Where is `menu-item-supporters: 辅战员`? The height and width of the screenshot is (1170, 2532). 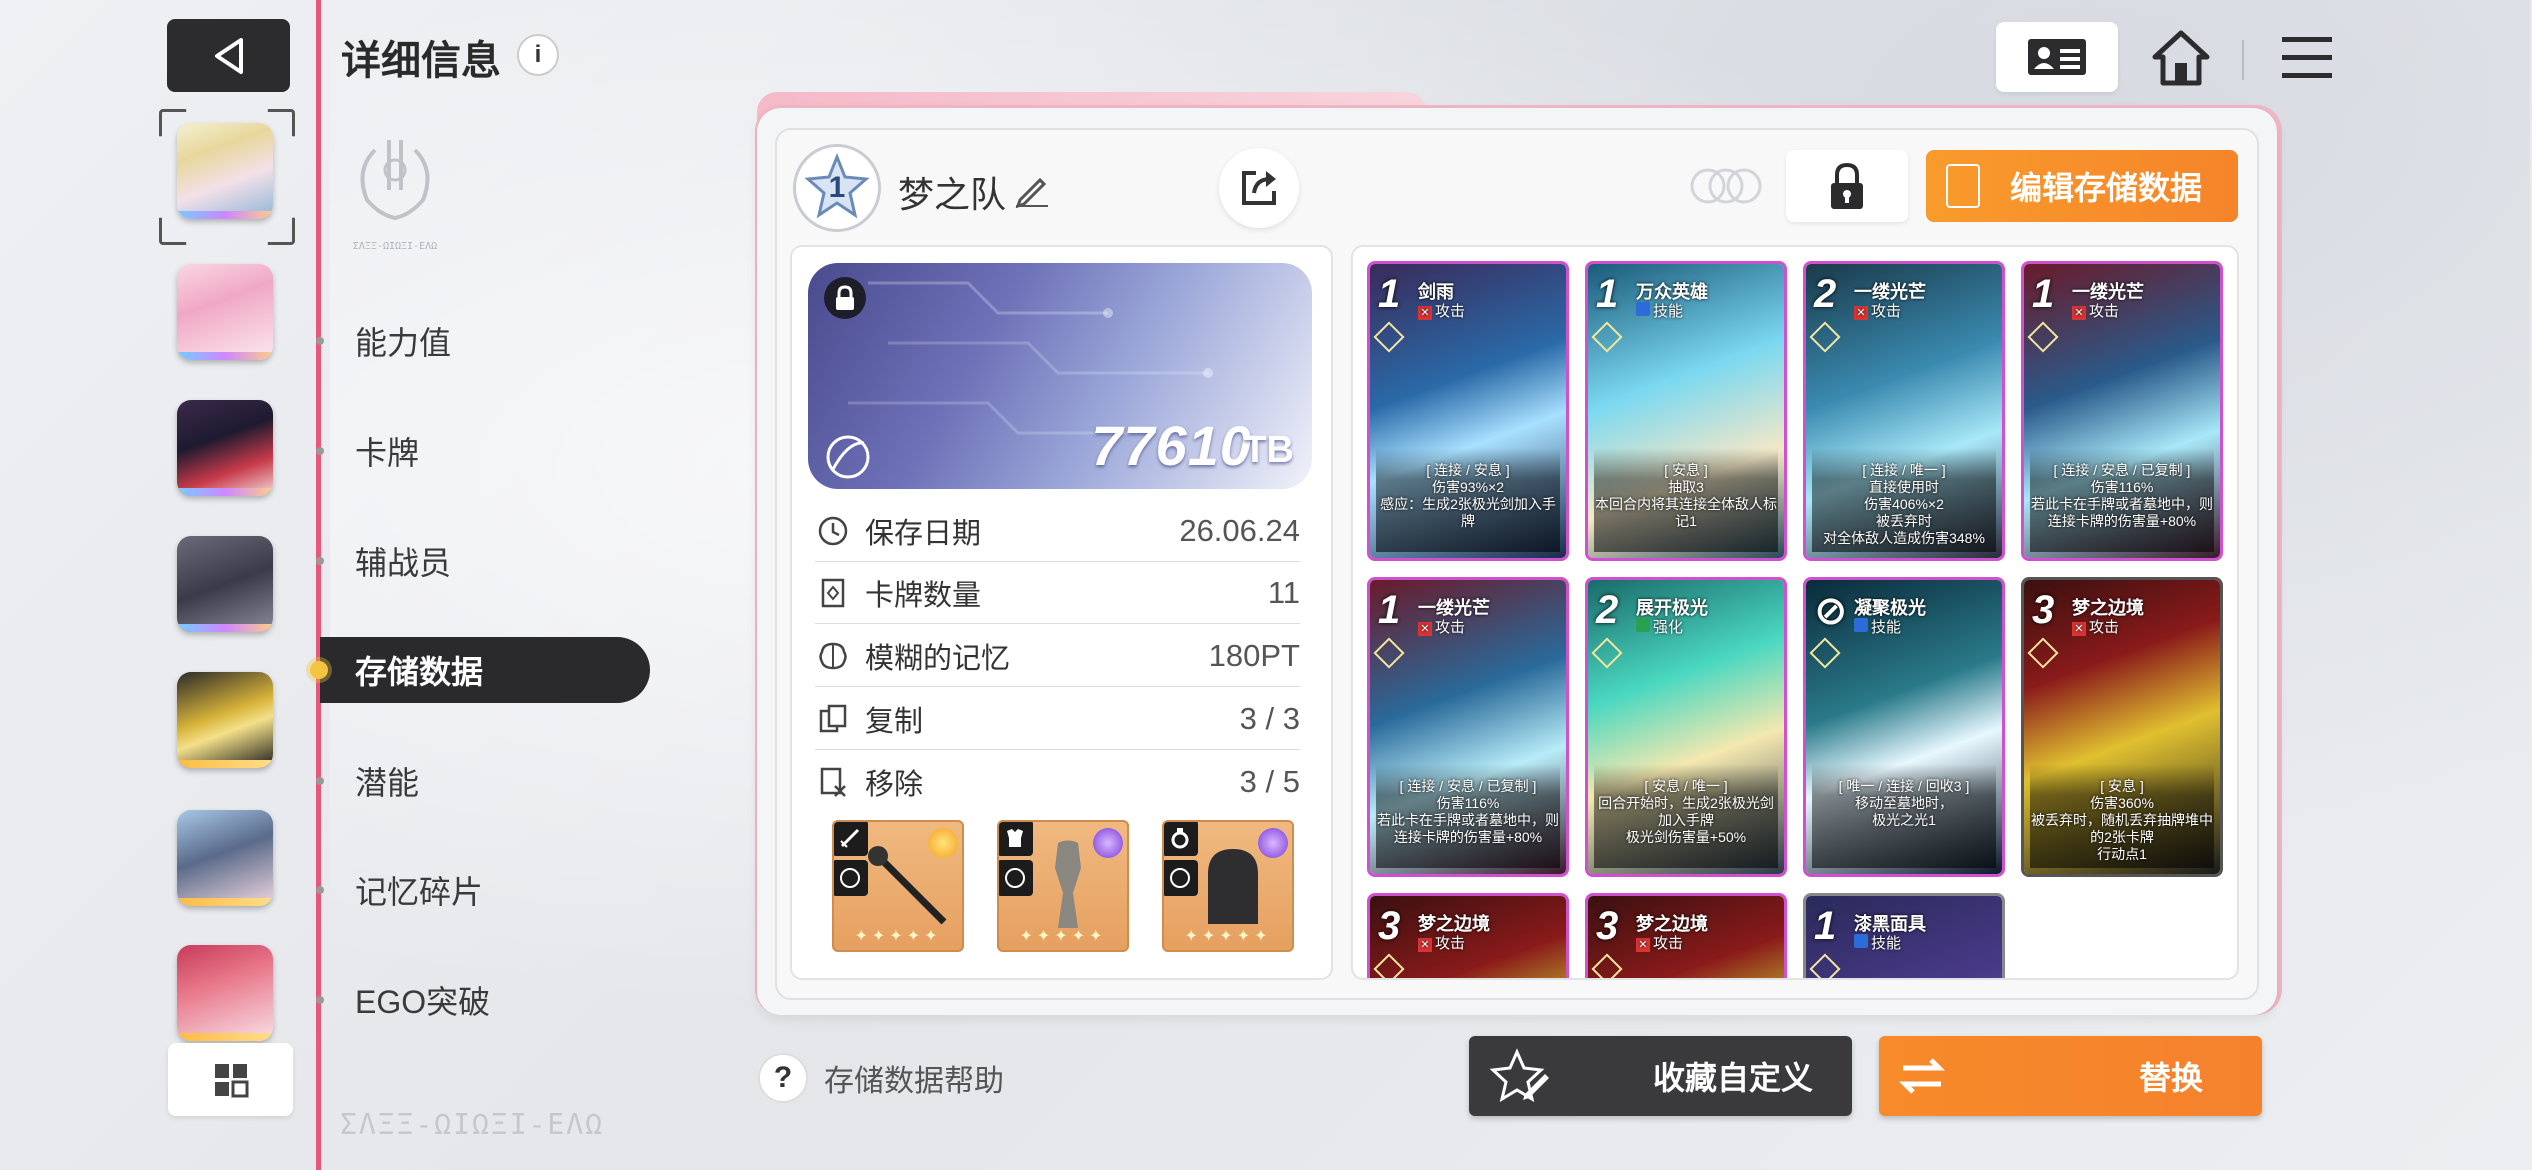 menu-item-supporters: 辅战员 is located at coordinates (483, 561).